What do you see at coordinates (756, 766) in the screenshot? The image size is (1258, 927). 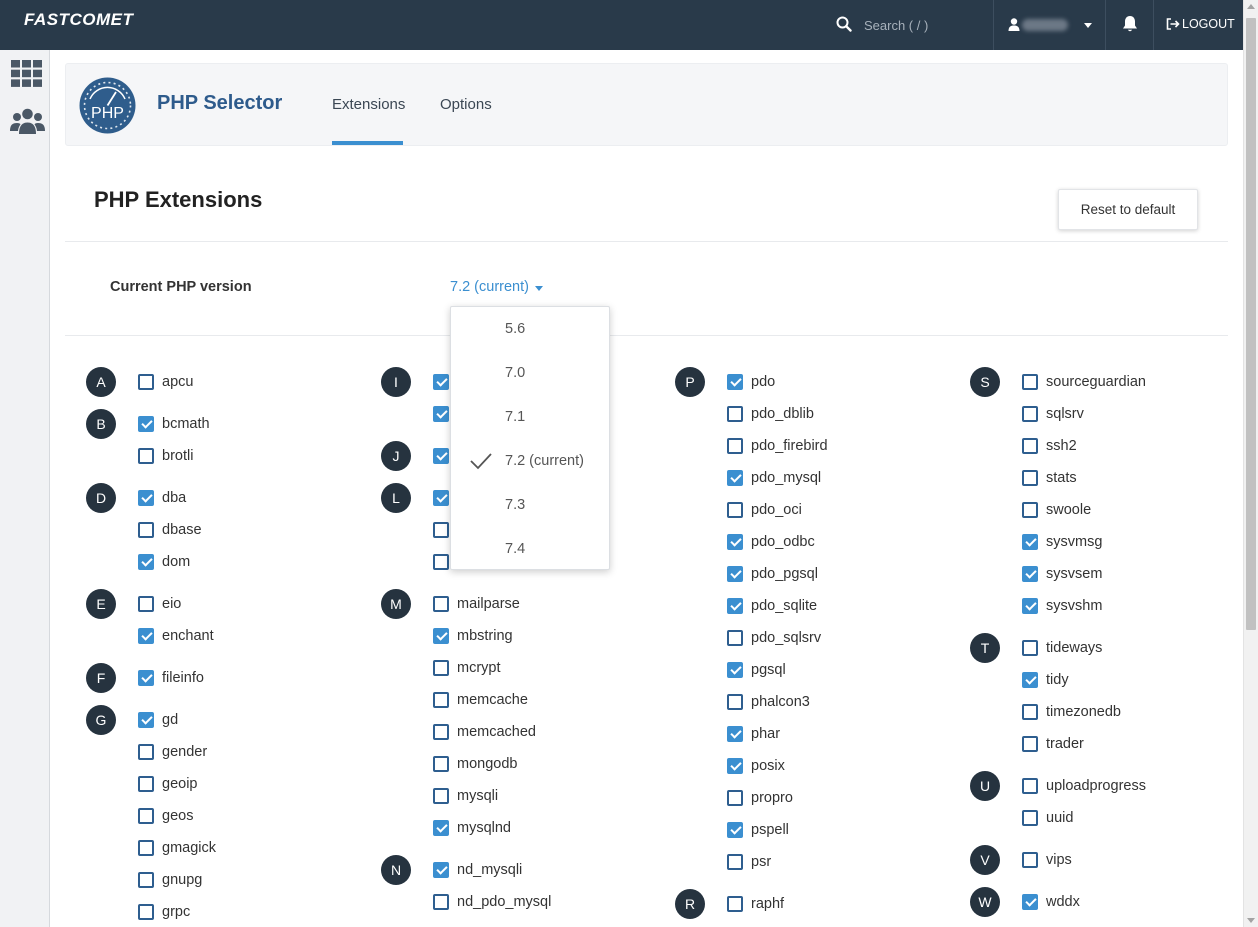 I see `extension-item: posix` at bounding box center [756, 766].